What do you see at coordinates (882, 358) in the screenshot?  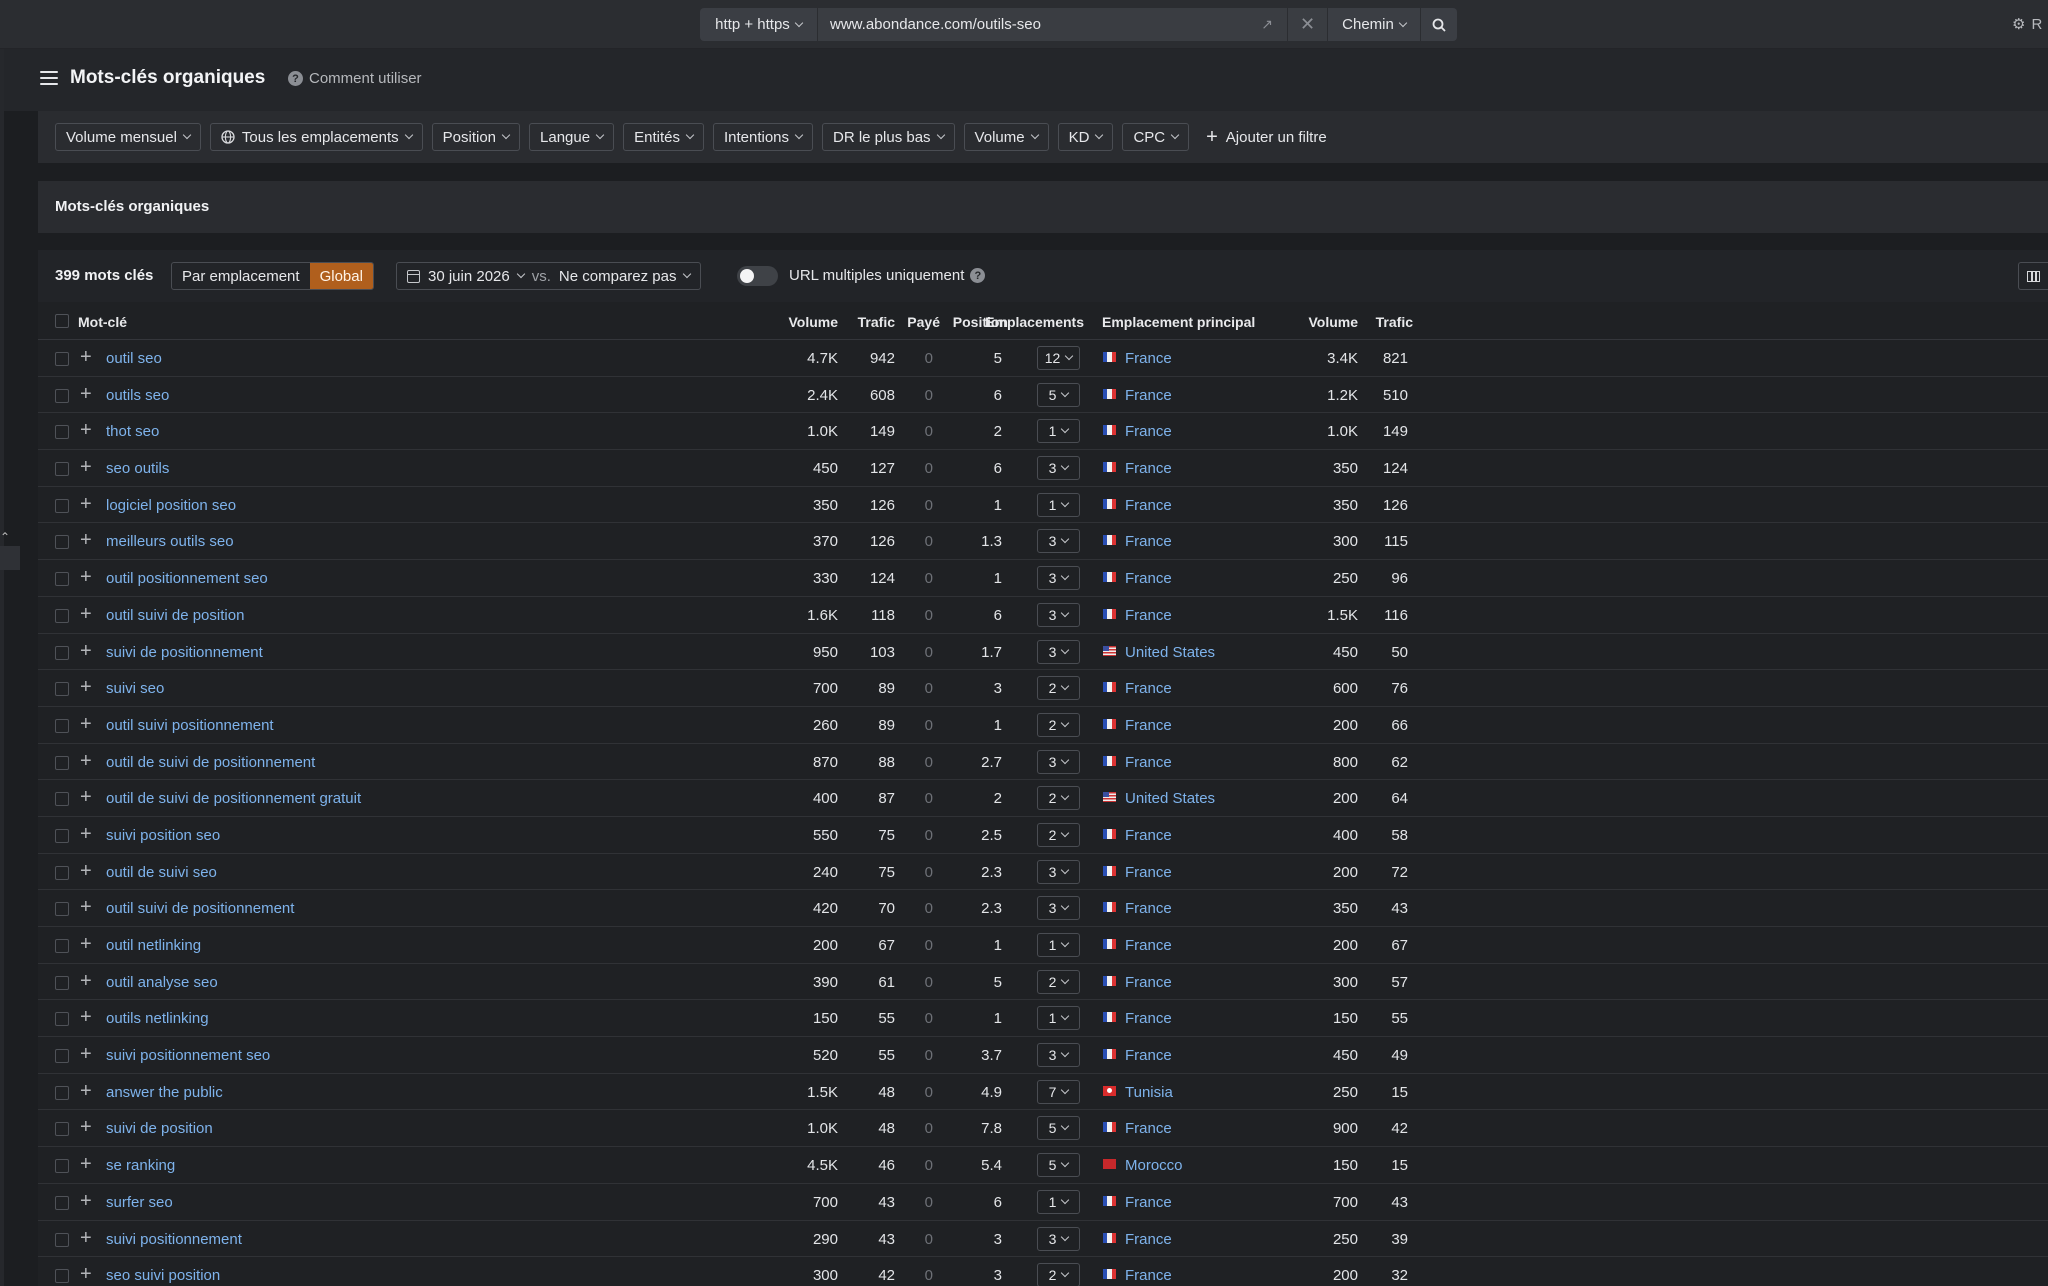 I see `traffic-value: 942` at bounding box center [882, 358].